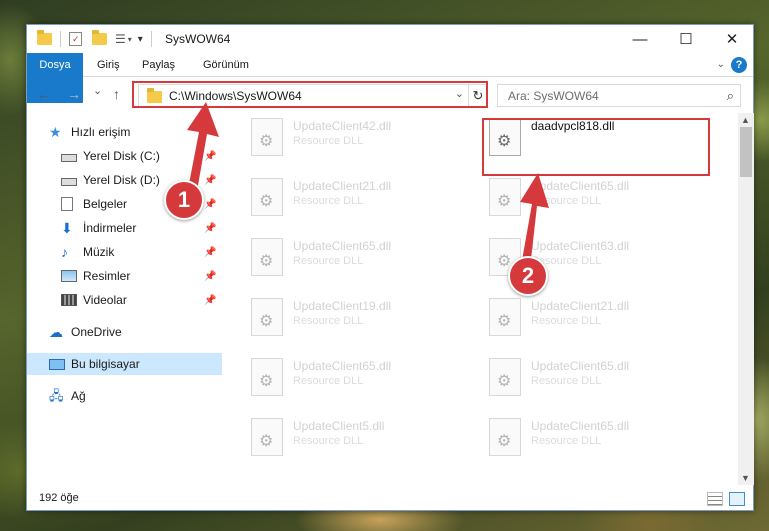  I want to click on sidebar-item-label: Bu bilgisayar, so click(105, 364).